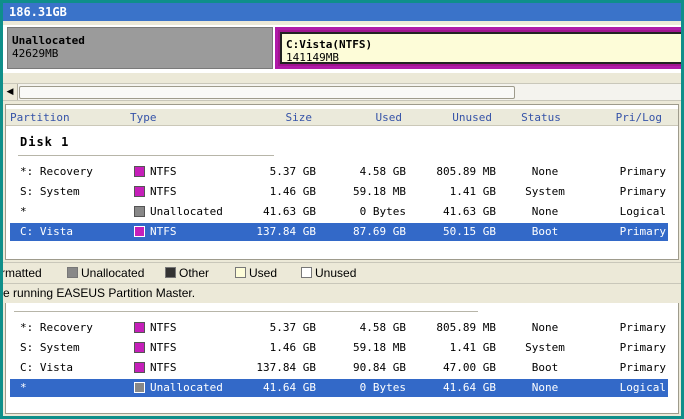  I want to click on cell-used: 4.58 GB, so click(382, 171).